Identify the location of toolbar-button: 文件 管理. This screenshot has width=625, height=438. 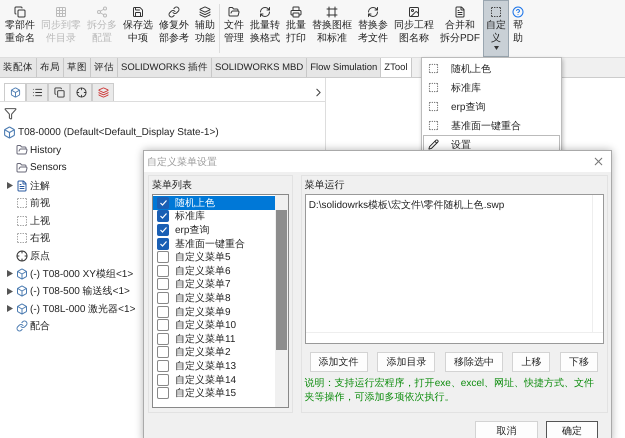
(234, 28).